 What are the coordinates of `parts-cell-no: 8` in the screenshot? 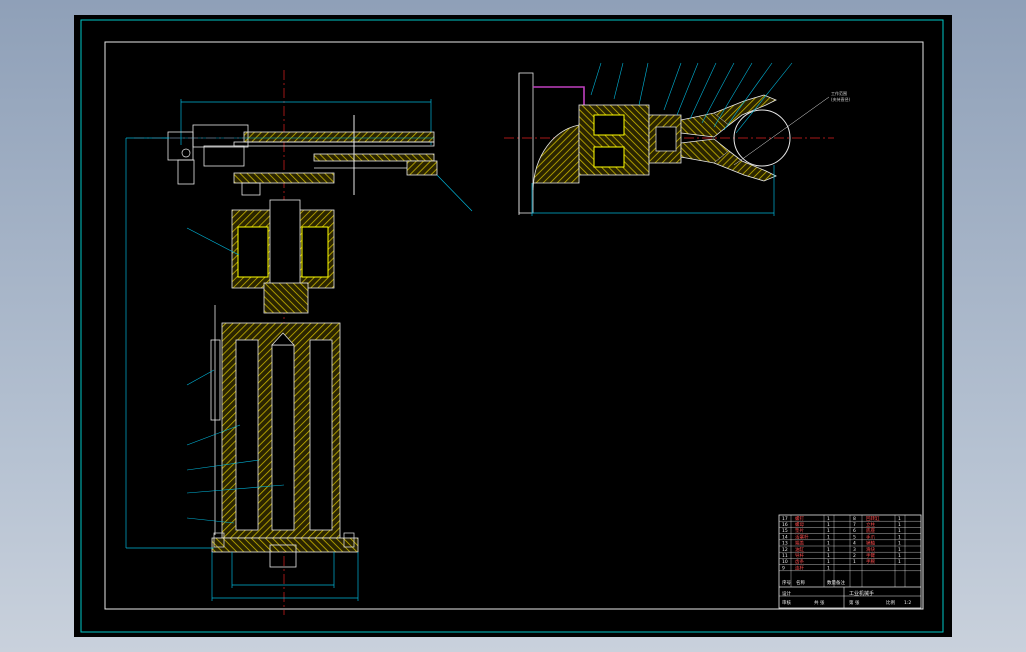 It's located at (854, 519).